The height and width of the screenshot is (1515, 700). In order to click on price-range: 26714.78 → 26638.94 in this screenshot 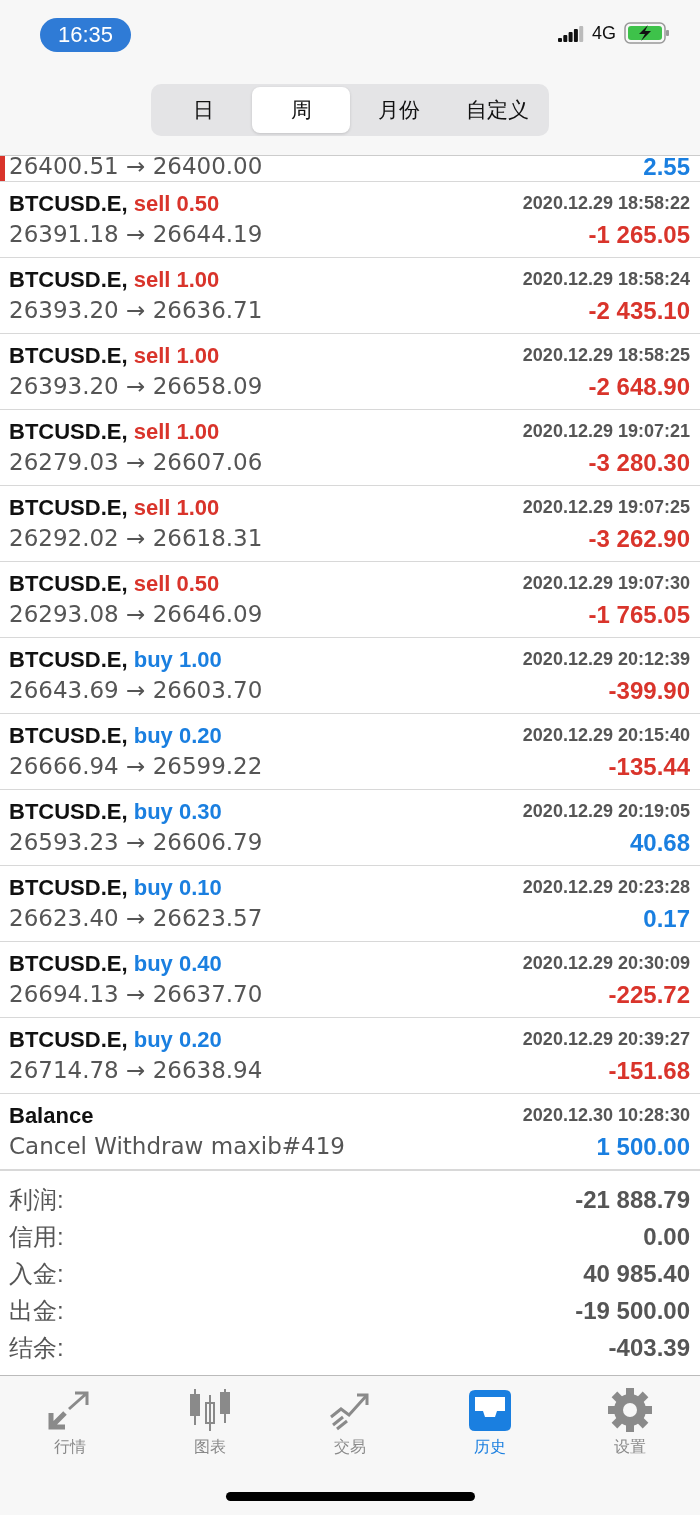, I will do `click(136, 1070)`.